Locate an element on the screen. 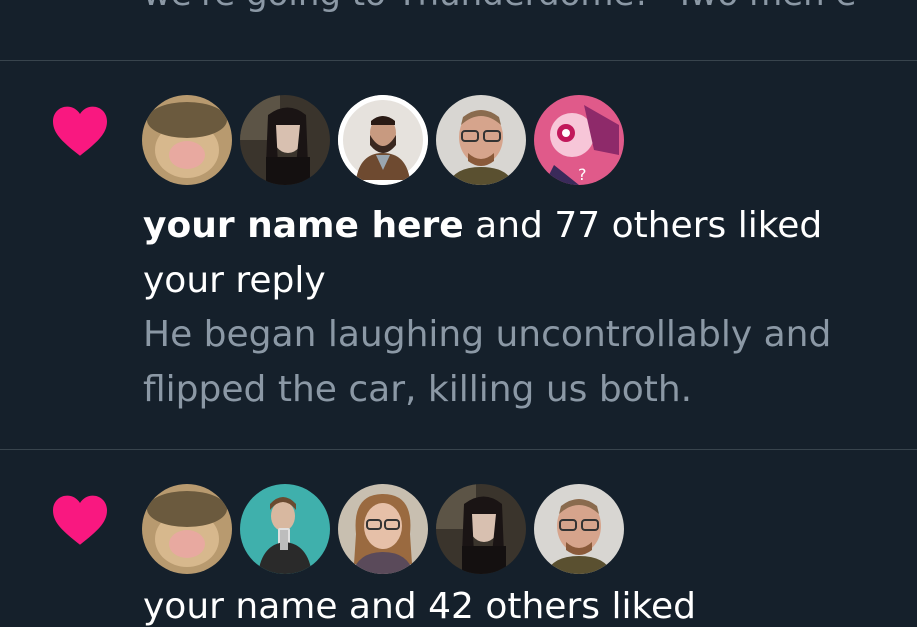 Image resolution: width=917 pixels, height=627 pixels. liker-avatars is located at coordinates (387, 529).